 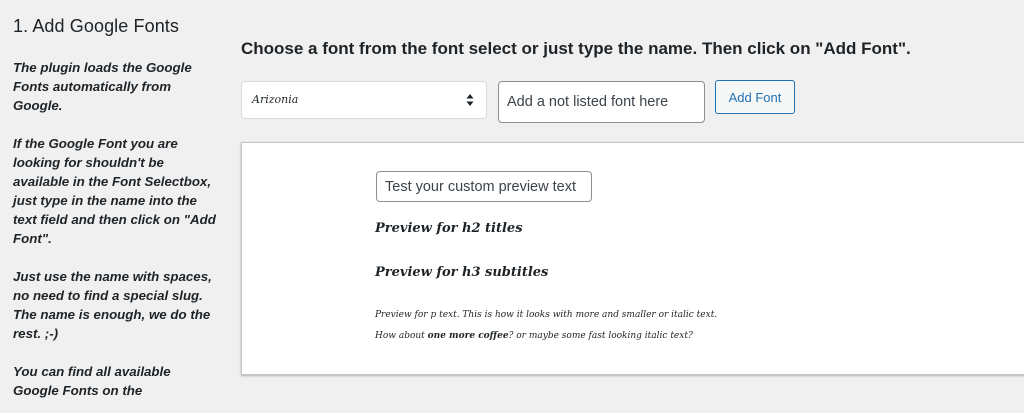 I want to click on add-font-button: Add Font, so click(x=755, y=97).